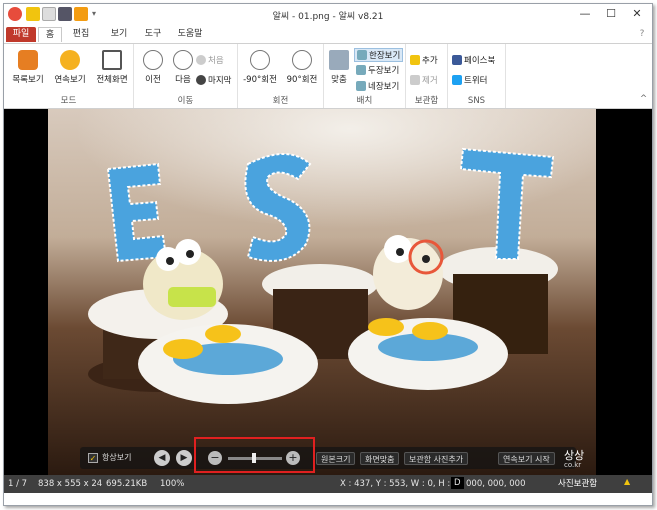 The image size is (657, 510). I want to click on fit-icon, so click(339, 60).